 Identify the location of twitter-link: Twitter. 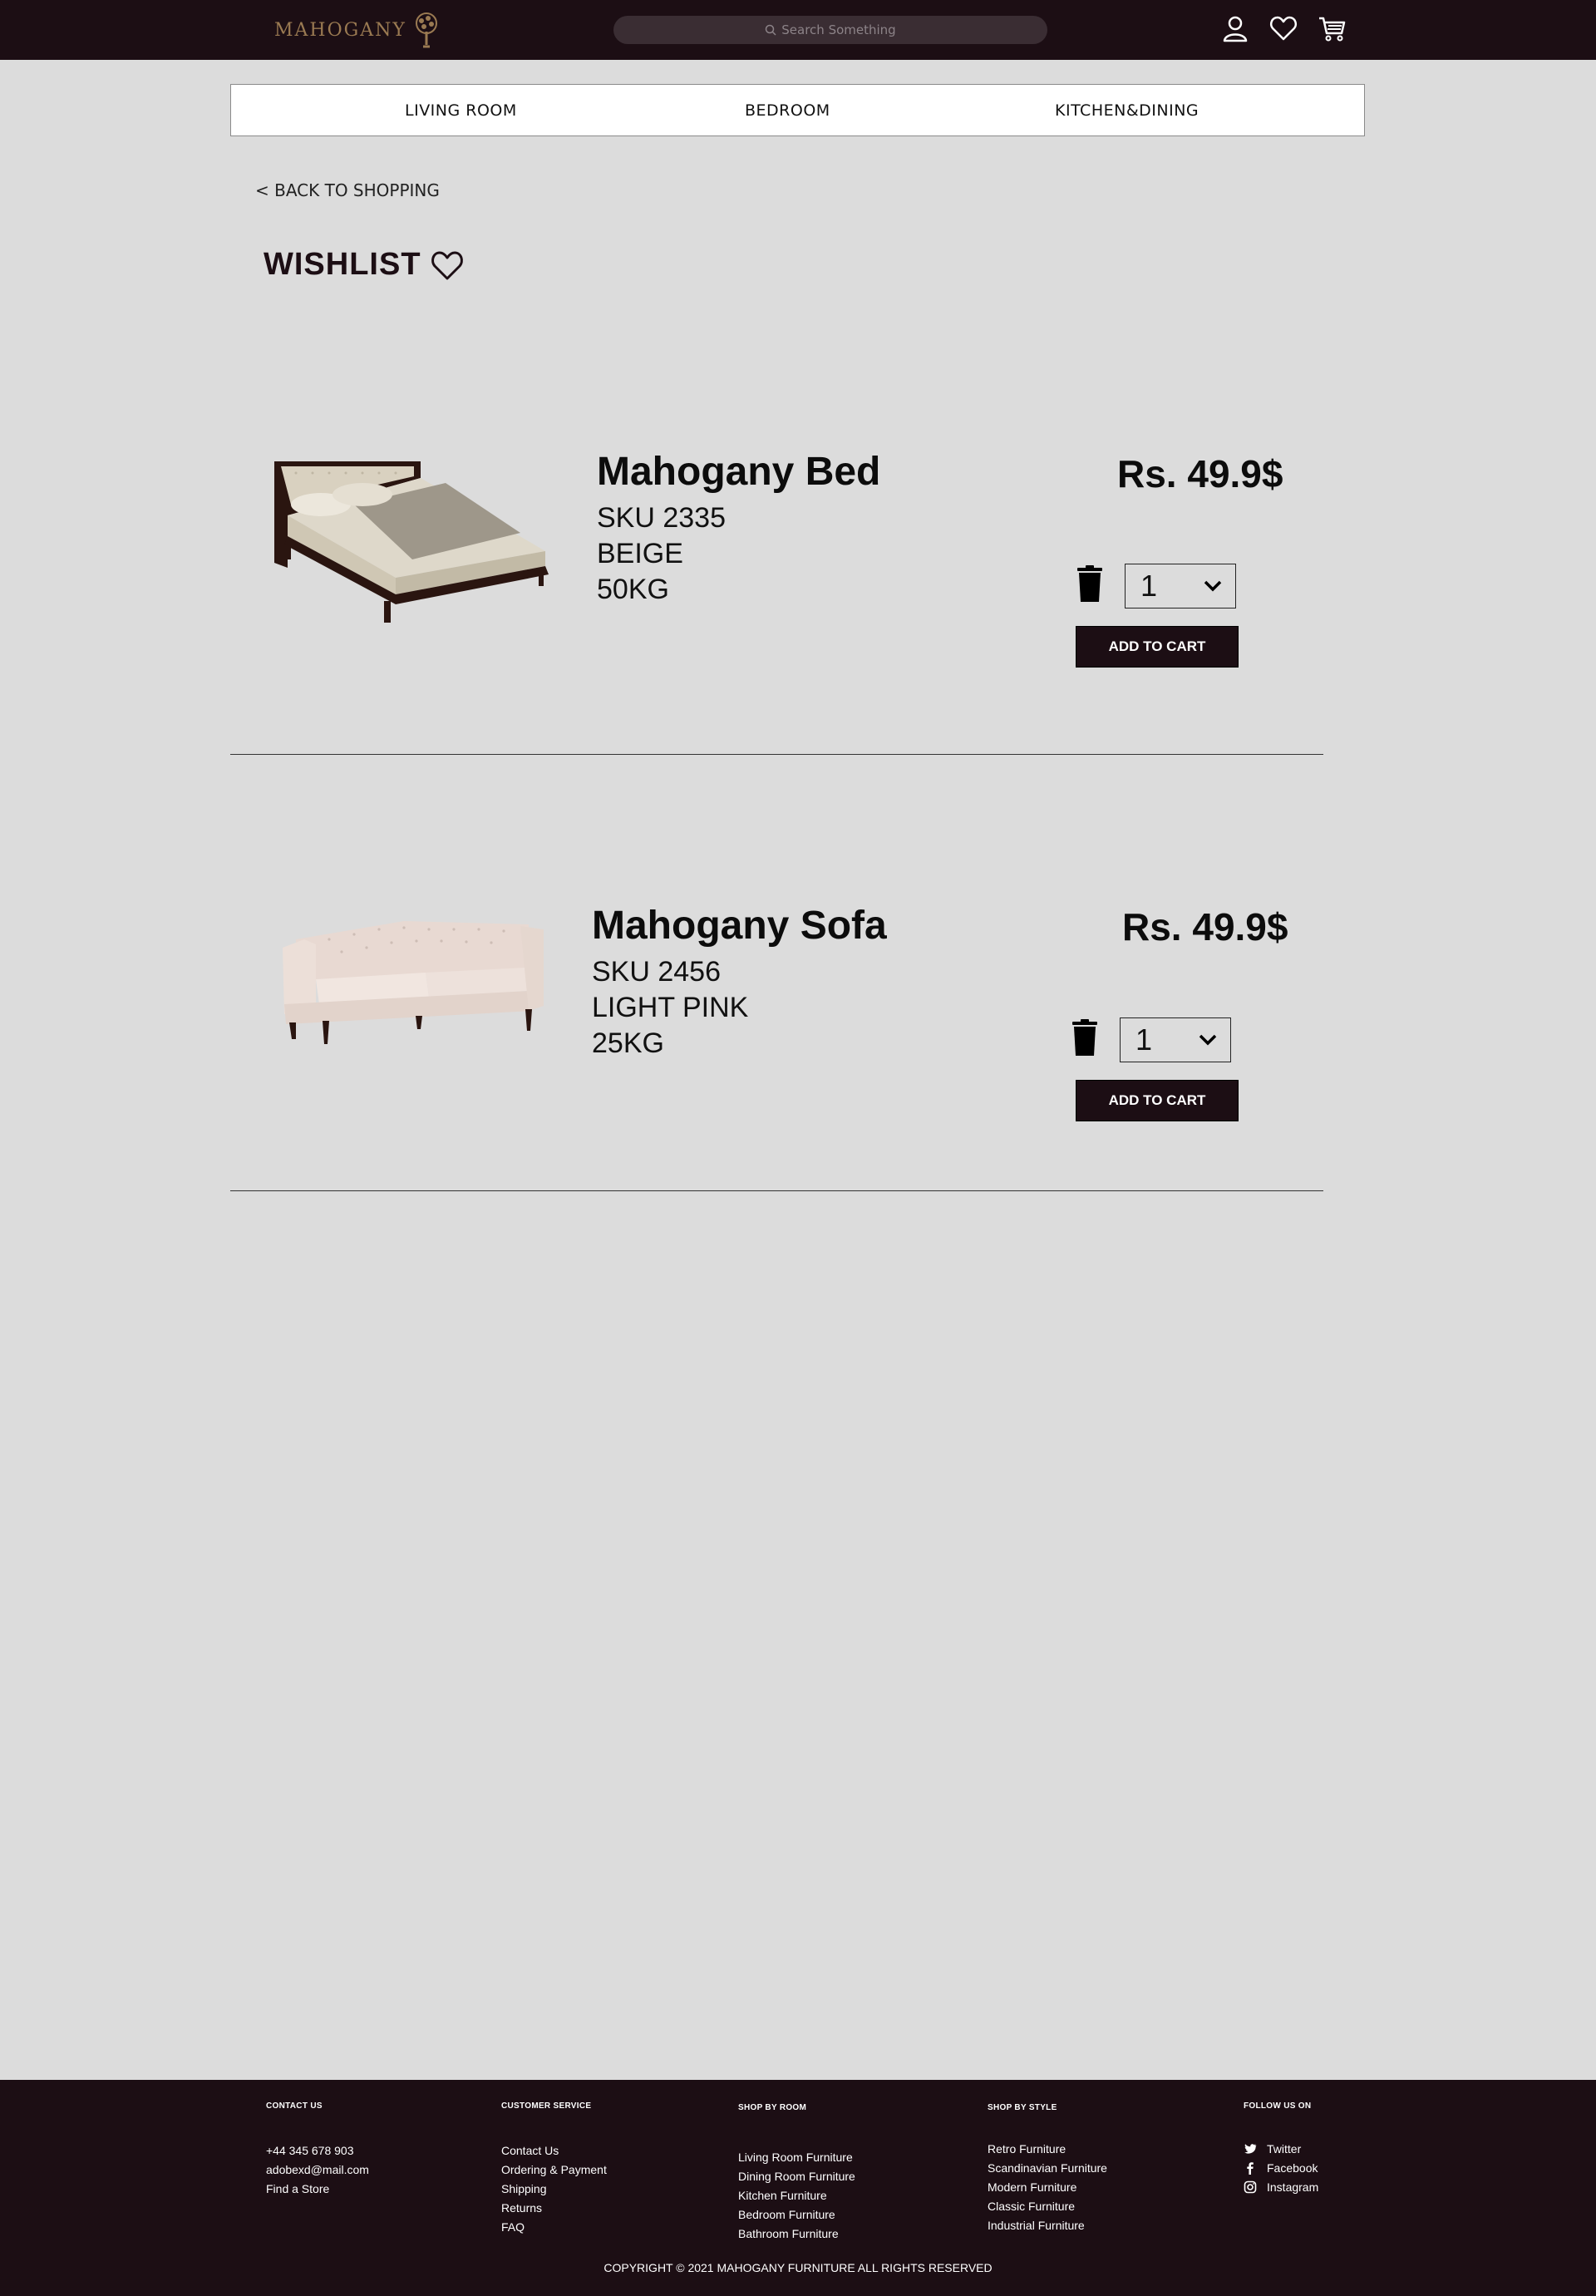
(1281, 2149).